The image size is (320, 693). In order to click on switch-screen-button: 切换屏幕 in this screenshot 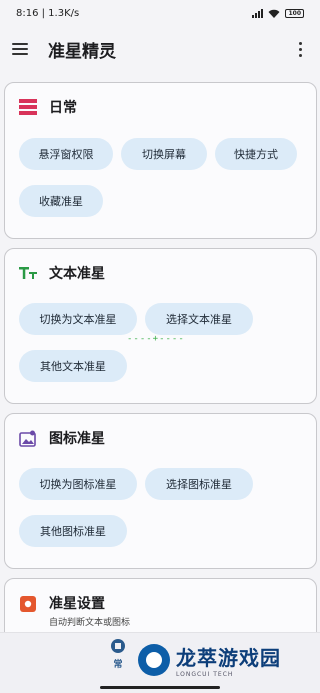, I will do `click(164, 154)`.